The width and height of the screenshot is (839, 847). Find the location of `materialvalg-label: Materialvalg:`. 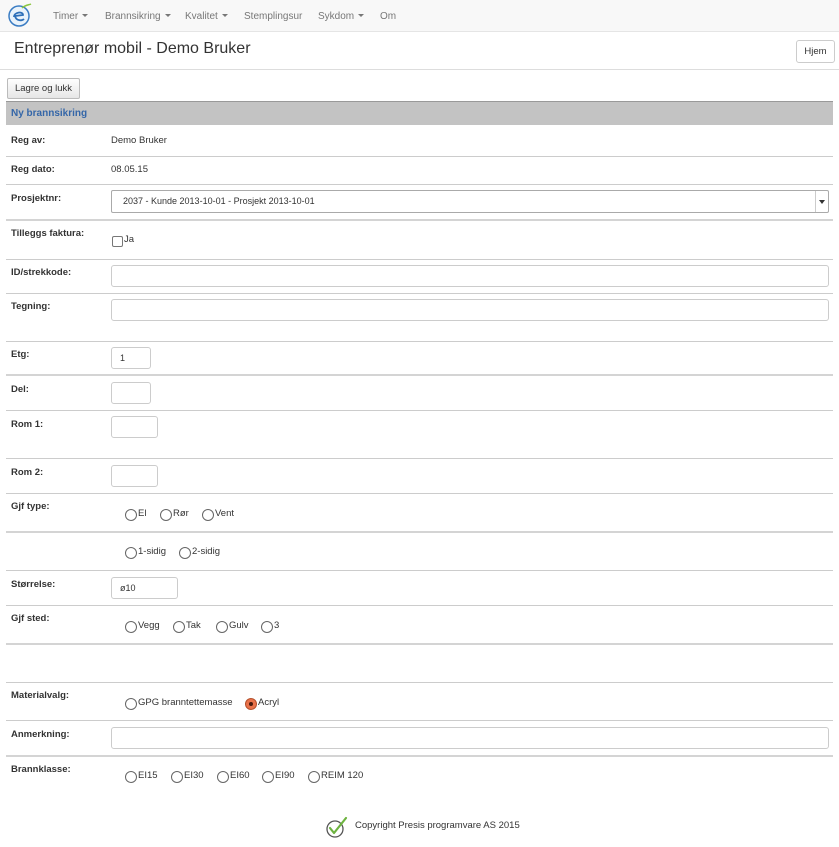

materialvalg-label: Materialvalg: is located at coordinates (40, 695).